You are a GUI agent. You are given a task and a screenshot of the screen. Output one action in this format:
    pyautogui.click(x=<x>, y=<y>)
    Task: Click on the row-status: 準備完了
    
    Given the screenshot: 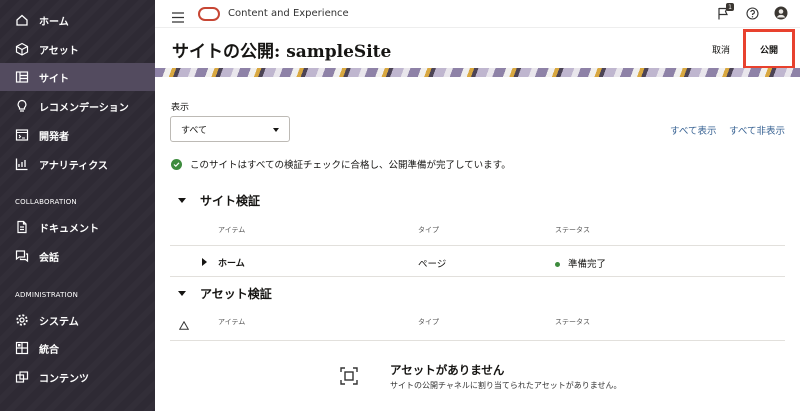 What is the action you would take?
    pyautogui.click(x=580, y=263)
    